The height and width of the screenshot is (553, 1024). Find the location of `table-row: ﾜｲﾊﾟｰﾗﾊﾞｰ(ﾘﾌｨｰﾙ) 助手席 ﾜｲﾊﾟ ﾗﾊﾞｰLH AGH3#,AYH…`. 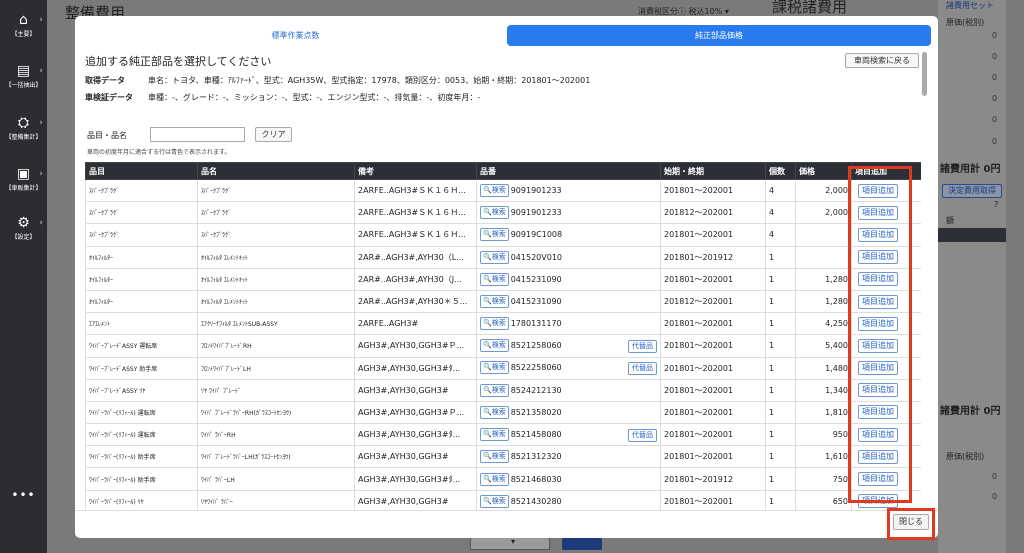

table-row: ﾜｲﾊﾟｰﾗﾊﾞｰ(ﾘﾌｨｰﾙ) 助手席 ﾜｲﾊﾟ ﾗﾊﾞｰLH AGH3#,AYH… is located at coordinates (503, 479).